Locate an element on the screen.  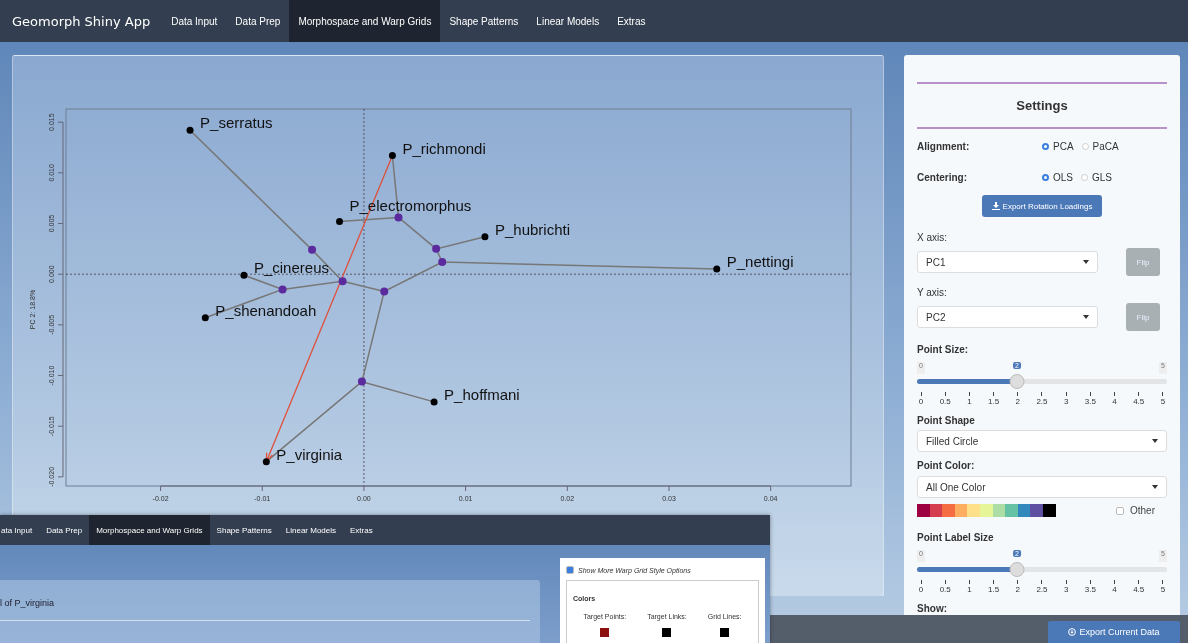
point-label: P_nettingi is located at coordinates (760, 262).